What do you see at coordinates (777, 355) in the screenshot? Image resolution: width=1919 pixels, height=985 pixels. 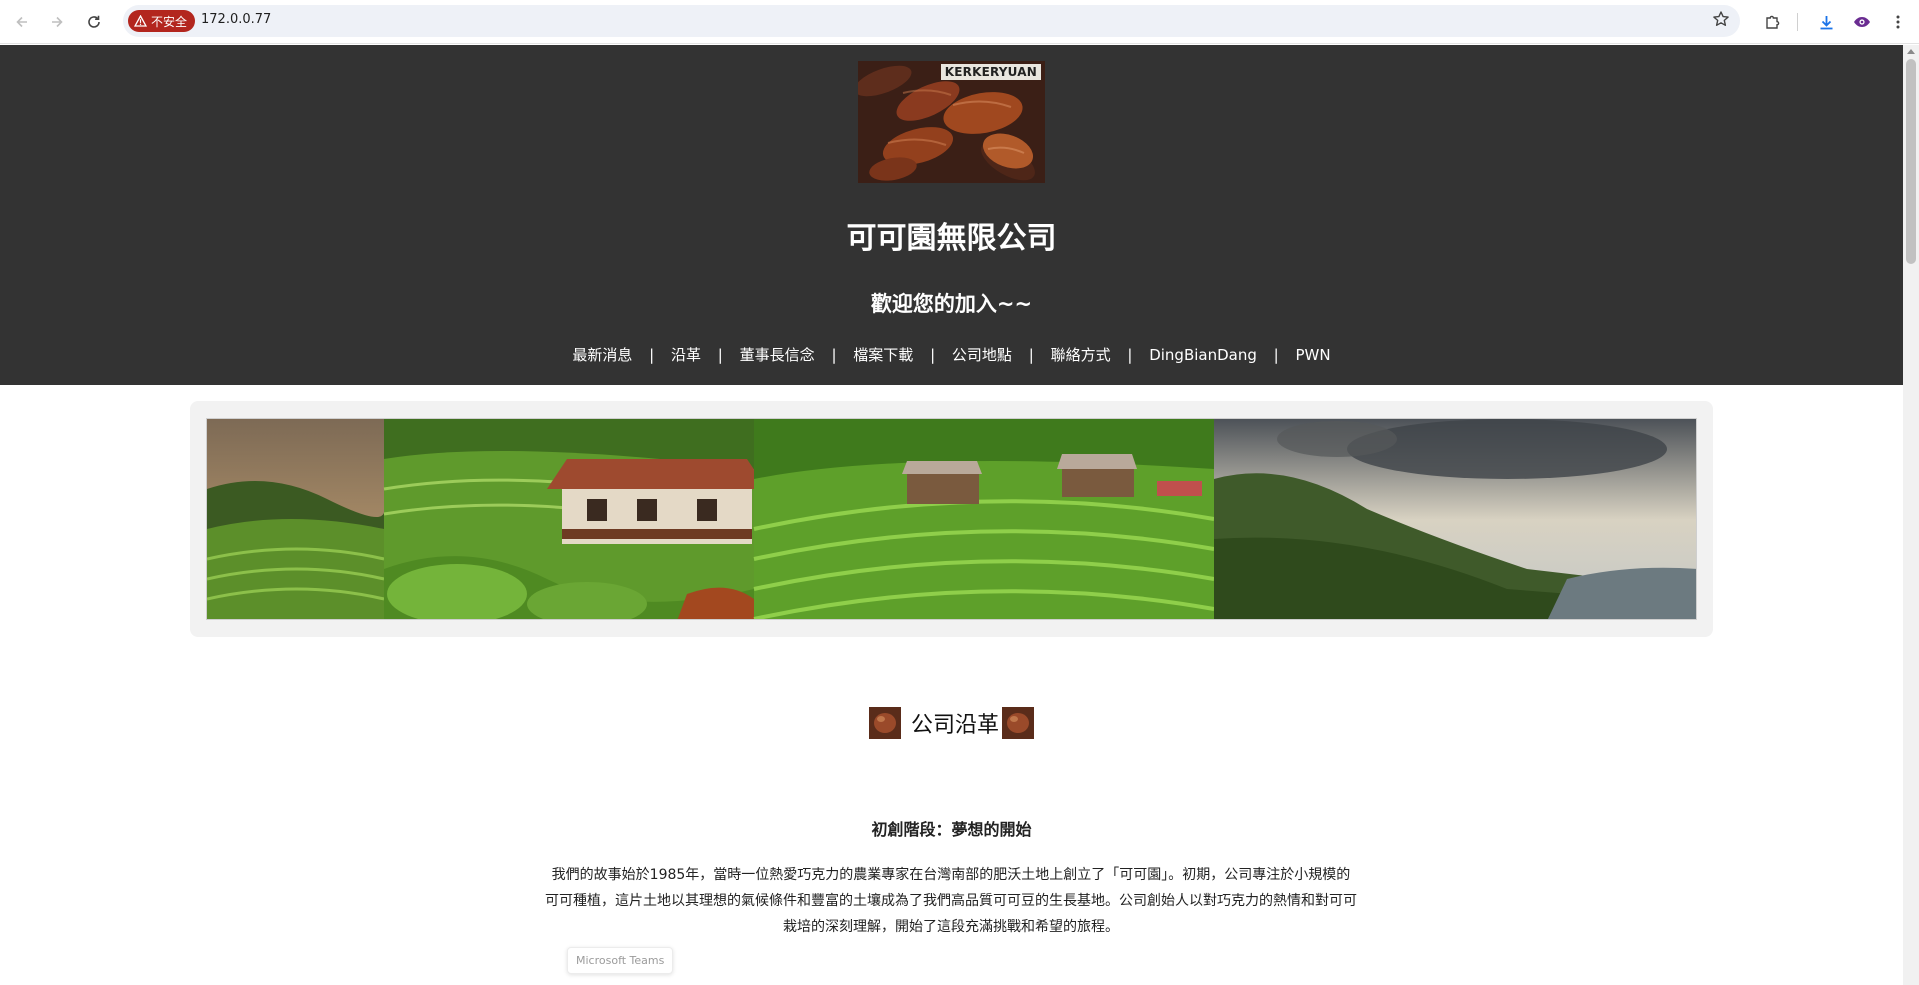 I see `nav-link-chairman: 董事長信念` at bounding box center [777, 355].